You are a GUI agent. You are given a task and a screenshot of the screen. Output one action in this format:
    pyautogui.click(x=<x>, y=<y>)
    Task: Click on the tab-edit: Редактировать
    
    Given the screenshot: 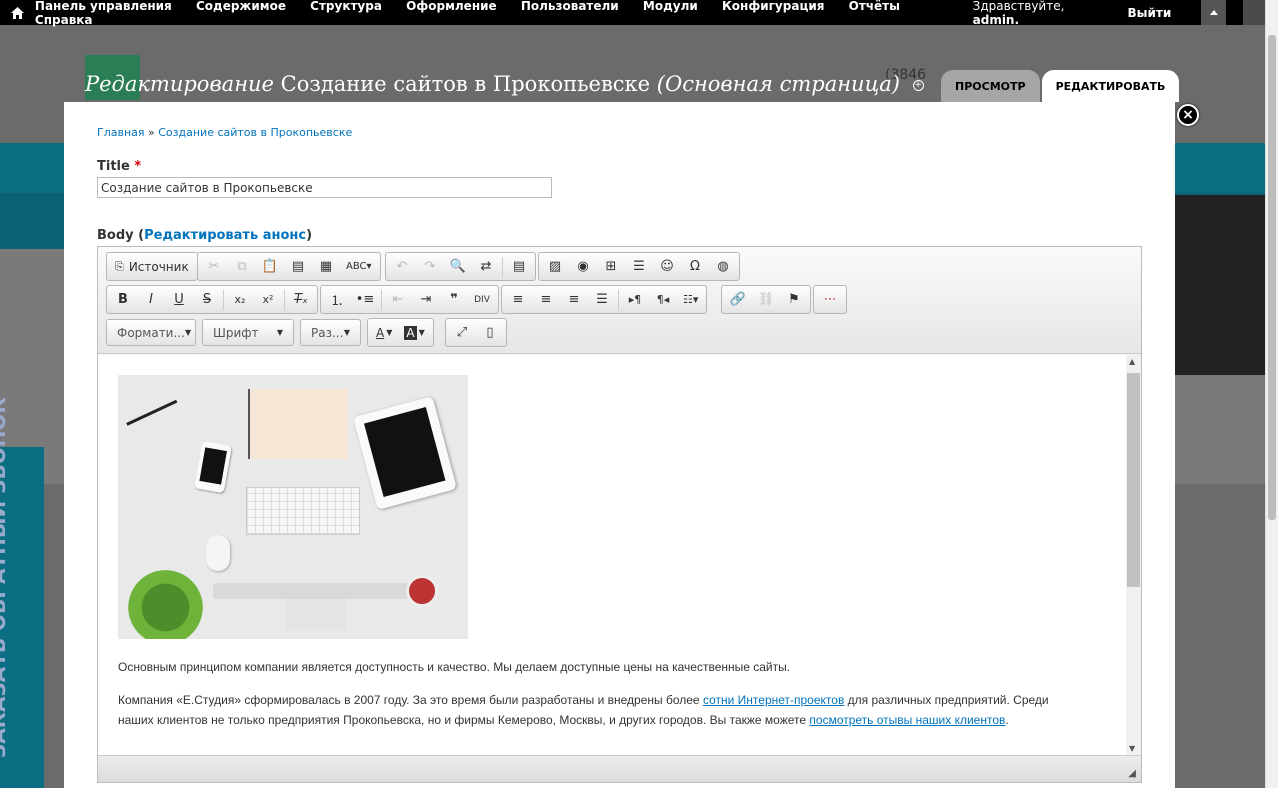 What is the action you would take?
    pyautogui.click(x=1110, y=86)
    